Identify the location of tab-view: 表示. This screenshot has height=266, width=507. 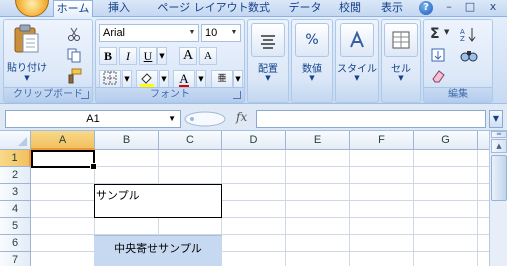
(392, 8).